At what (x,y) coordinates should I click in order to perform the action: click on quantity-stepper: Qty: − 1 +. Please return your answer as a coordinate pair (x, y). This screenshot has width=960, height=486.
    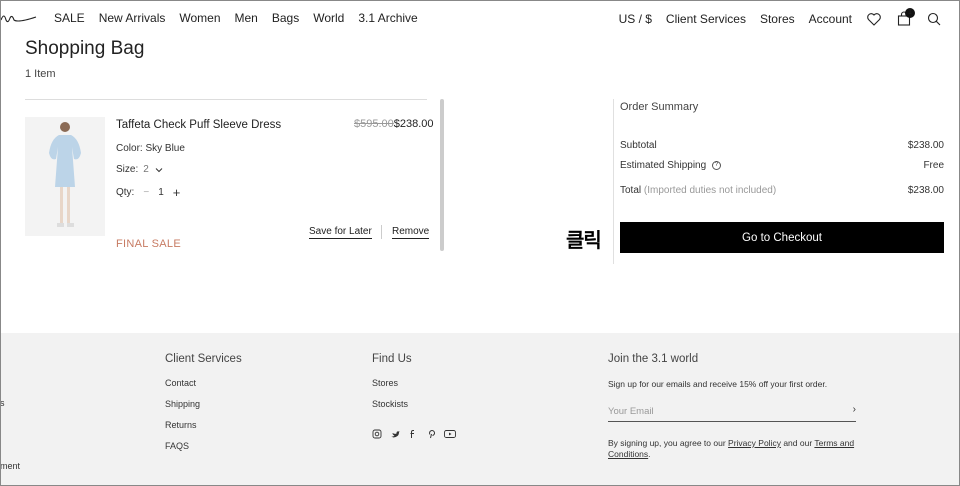
    Looking at the image, I should click on (148, 192).